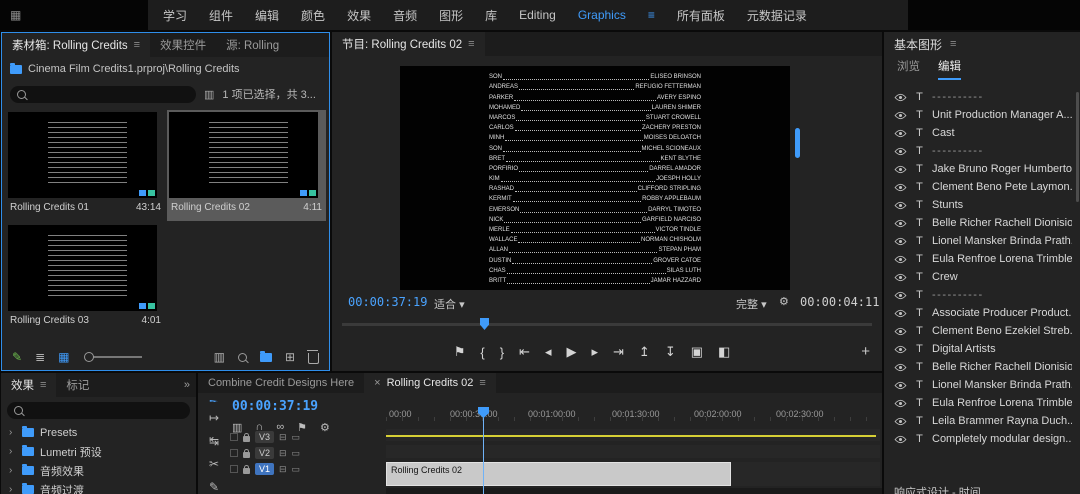  I want to click on monitor-scrubber, so click(607, 324).